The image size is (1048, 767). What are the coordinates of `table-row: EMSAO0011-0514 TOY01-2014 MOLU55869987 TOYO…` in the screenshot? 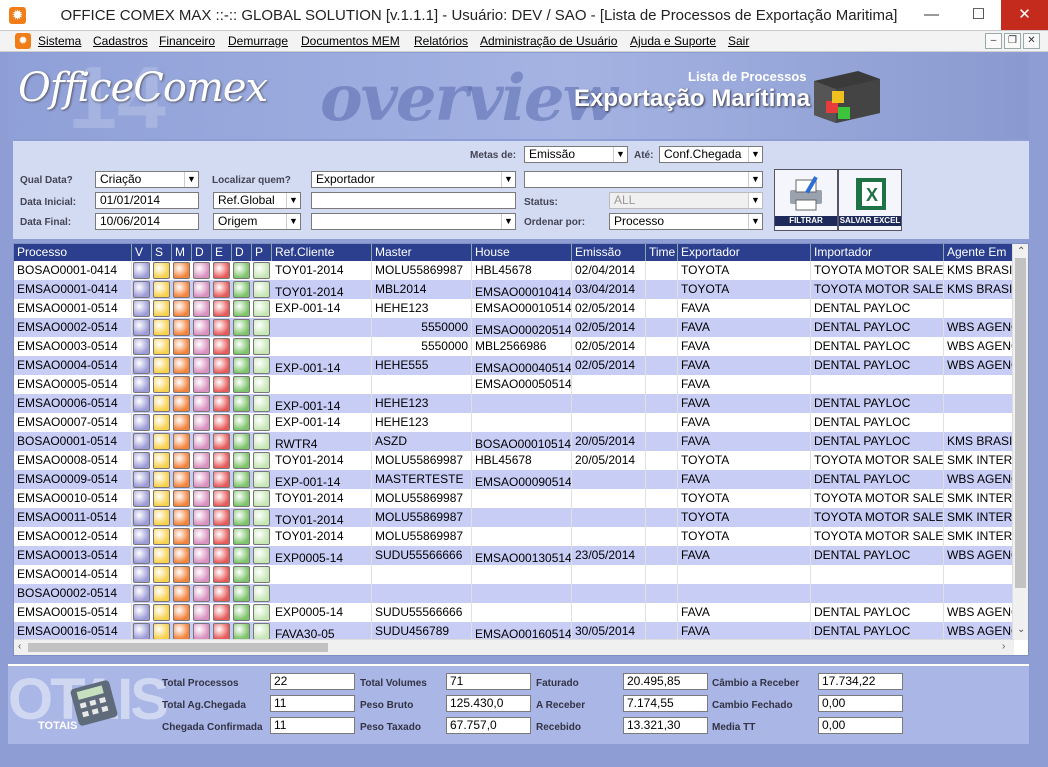 It's located at (514, 517).